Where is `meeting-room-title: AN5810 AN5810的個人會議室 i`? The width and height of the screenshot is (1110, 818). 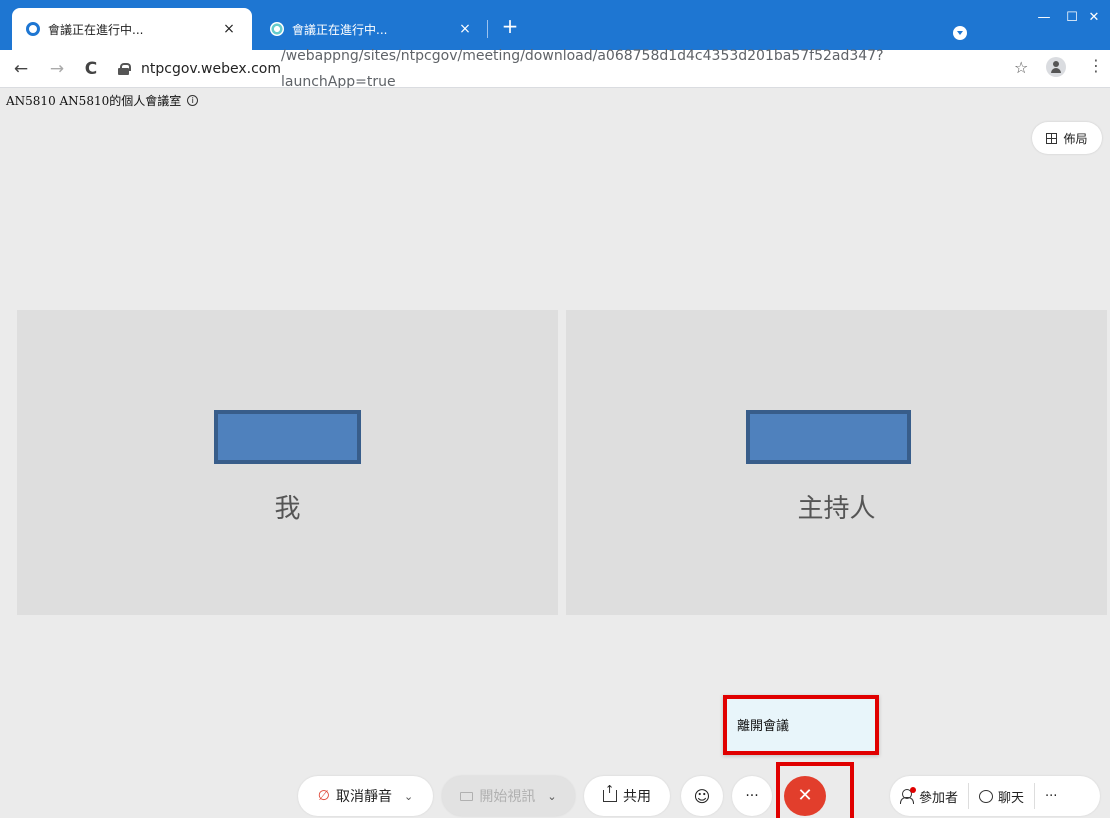 meeting-room-title: AN5810 AN5810的個人會議室 i is located at coordinates (102, 100).